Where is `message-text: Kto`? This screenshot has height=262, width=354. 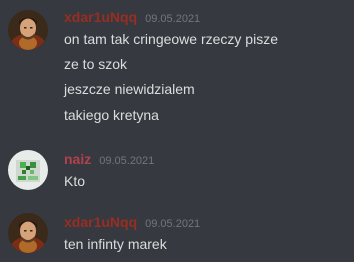
message-text: Kto is located at coordinates (75, 181).